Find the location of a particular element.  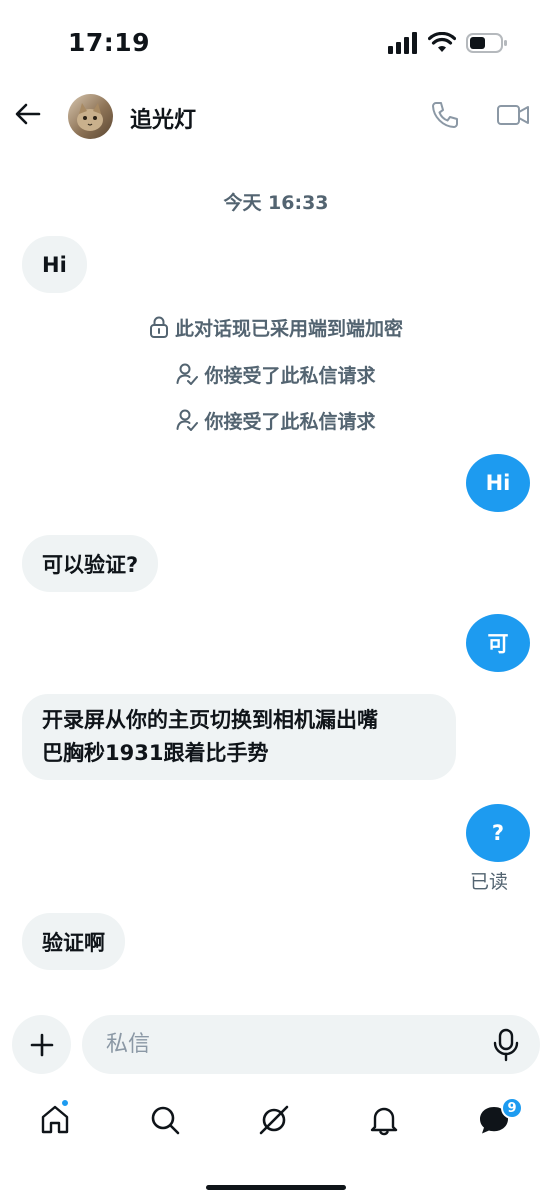

message-input is located at coordinates (311, 1044).